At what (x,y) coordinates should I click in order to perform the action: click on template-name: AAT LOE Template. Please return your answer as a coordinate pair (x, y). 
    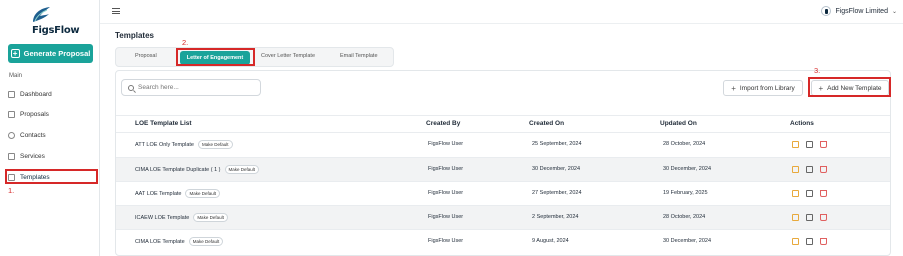
    Looking at the image, I should click on (158, 194).